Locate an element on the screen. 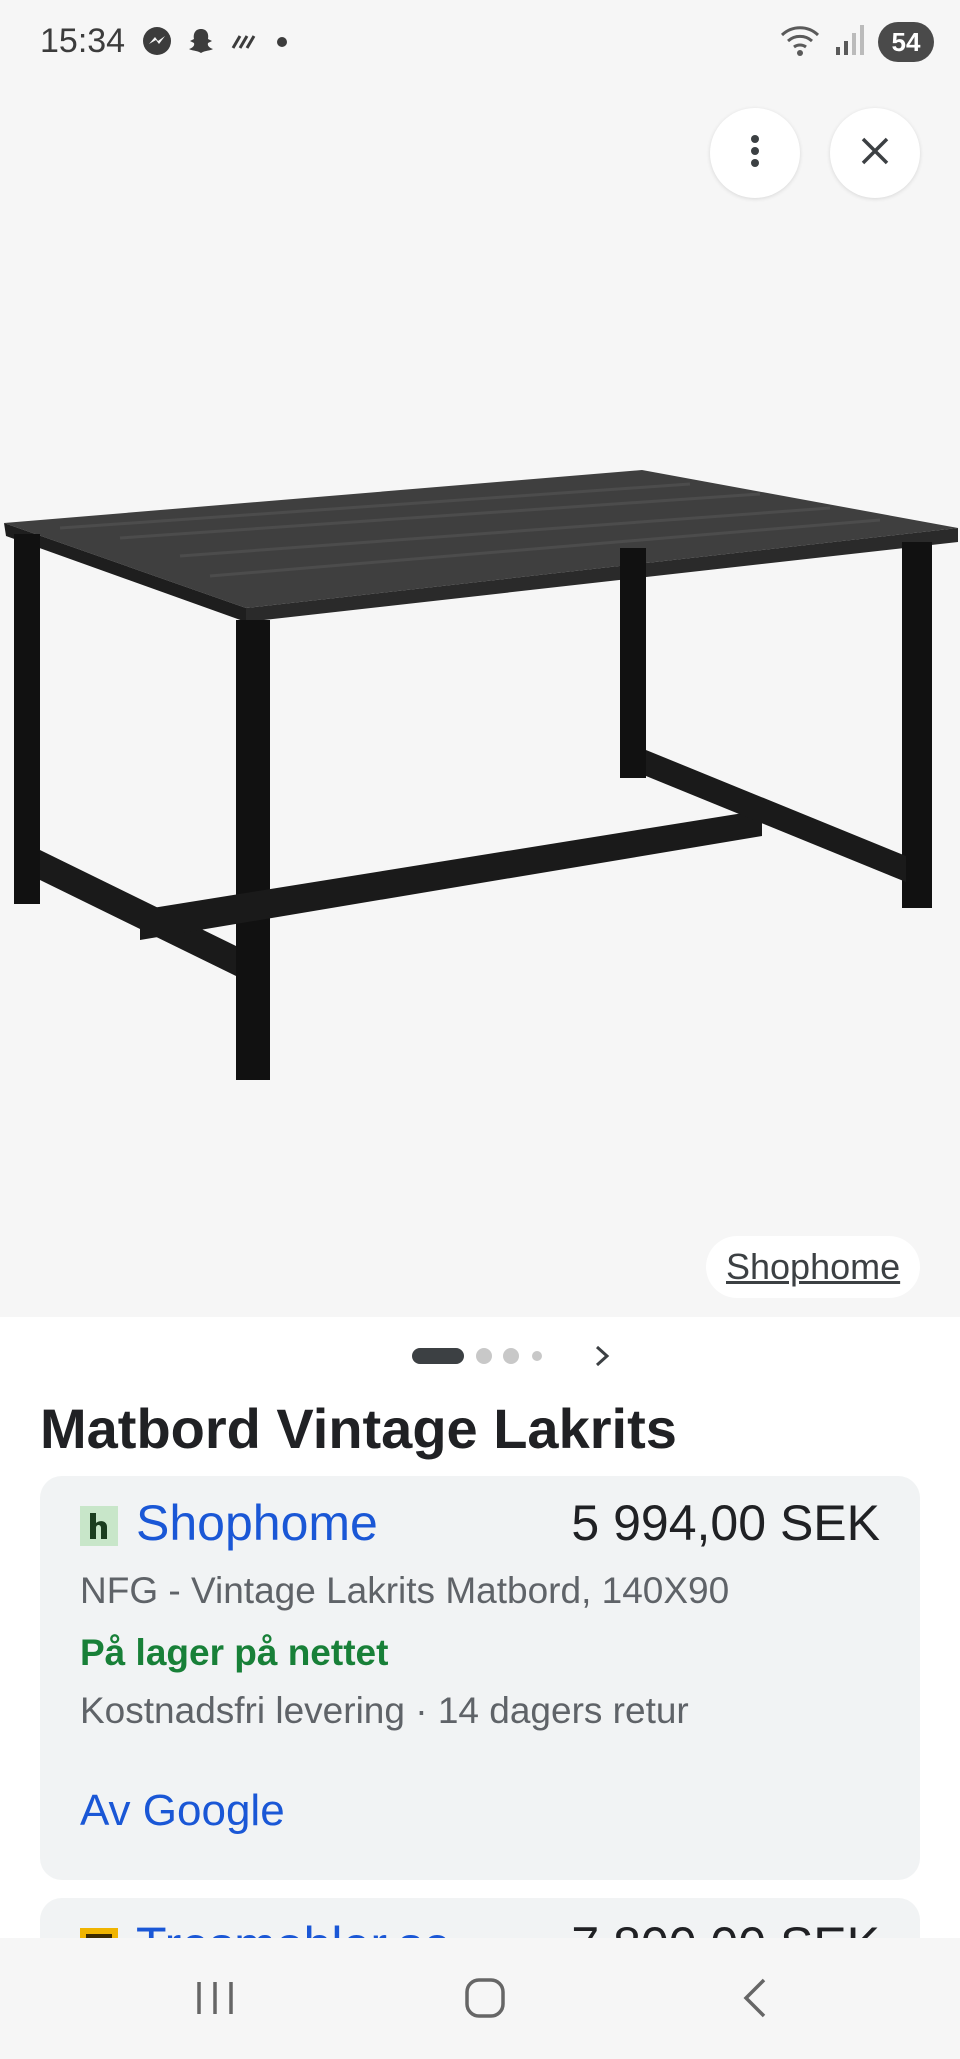 The image size is (960, 2059). delivery-info: Kostnadsfri levering · 14 dagers retur is located at coordinates (384, 1710).